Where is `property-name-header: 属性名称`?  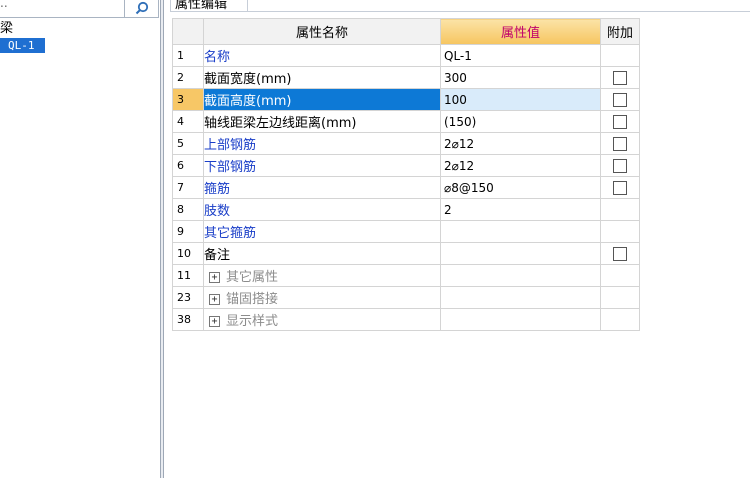 property-name-header: 属性名称 is located at coordinates (322, 31).